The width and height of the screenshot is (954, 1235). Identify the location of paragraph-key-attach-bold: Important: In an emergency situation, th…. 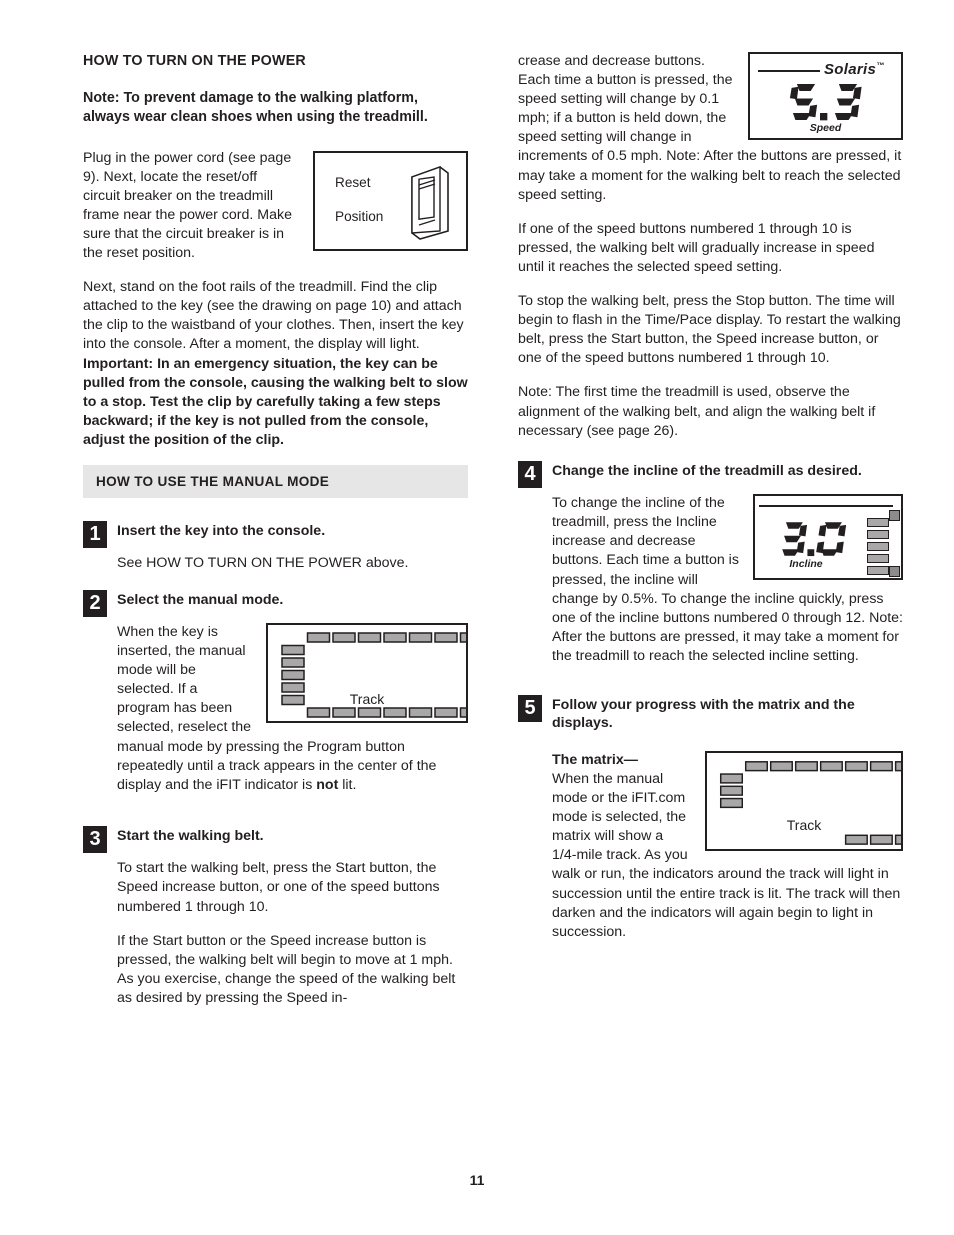
(275, 401).